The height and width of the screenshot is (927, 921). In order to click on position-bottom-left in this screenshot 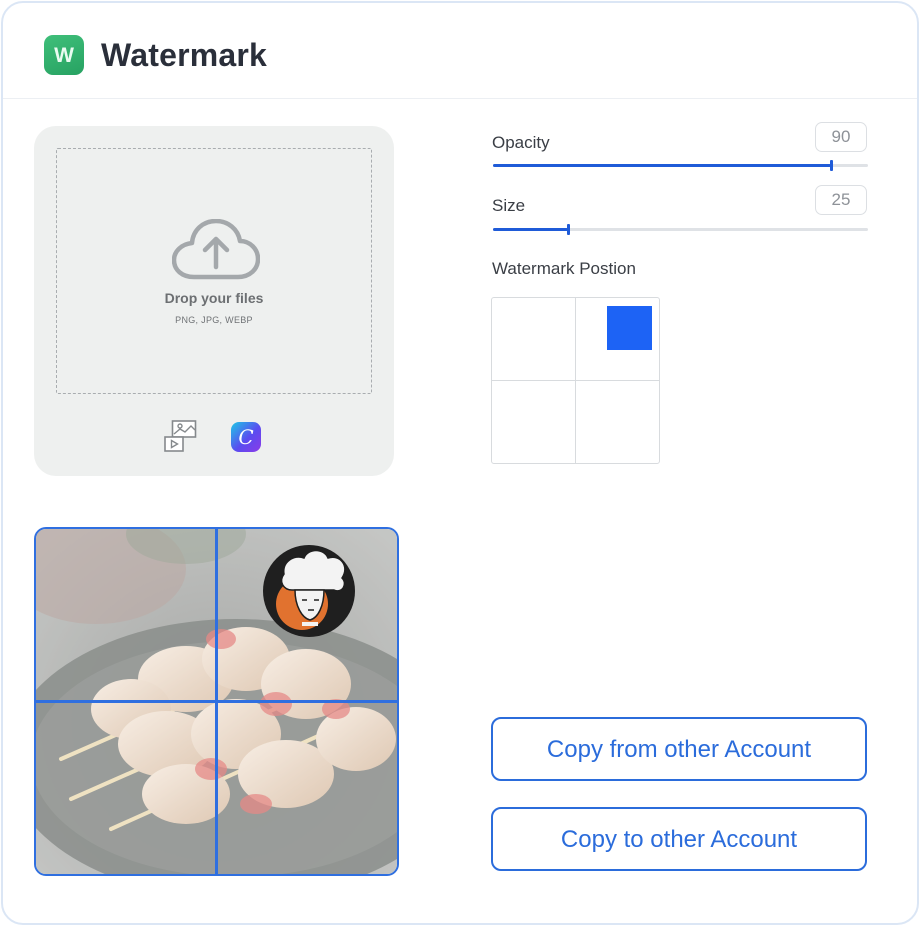, I will do `click(534, 421)`.